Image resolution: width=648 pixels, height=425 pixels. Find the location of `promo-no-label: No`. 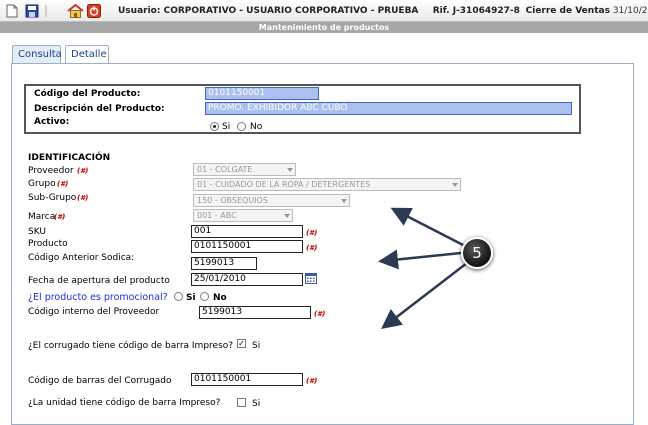

promo-no-label: No is located at coordinates (220, 298).